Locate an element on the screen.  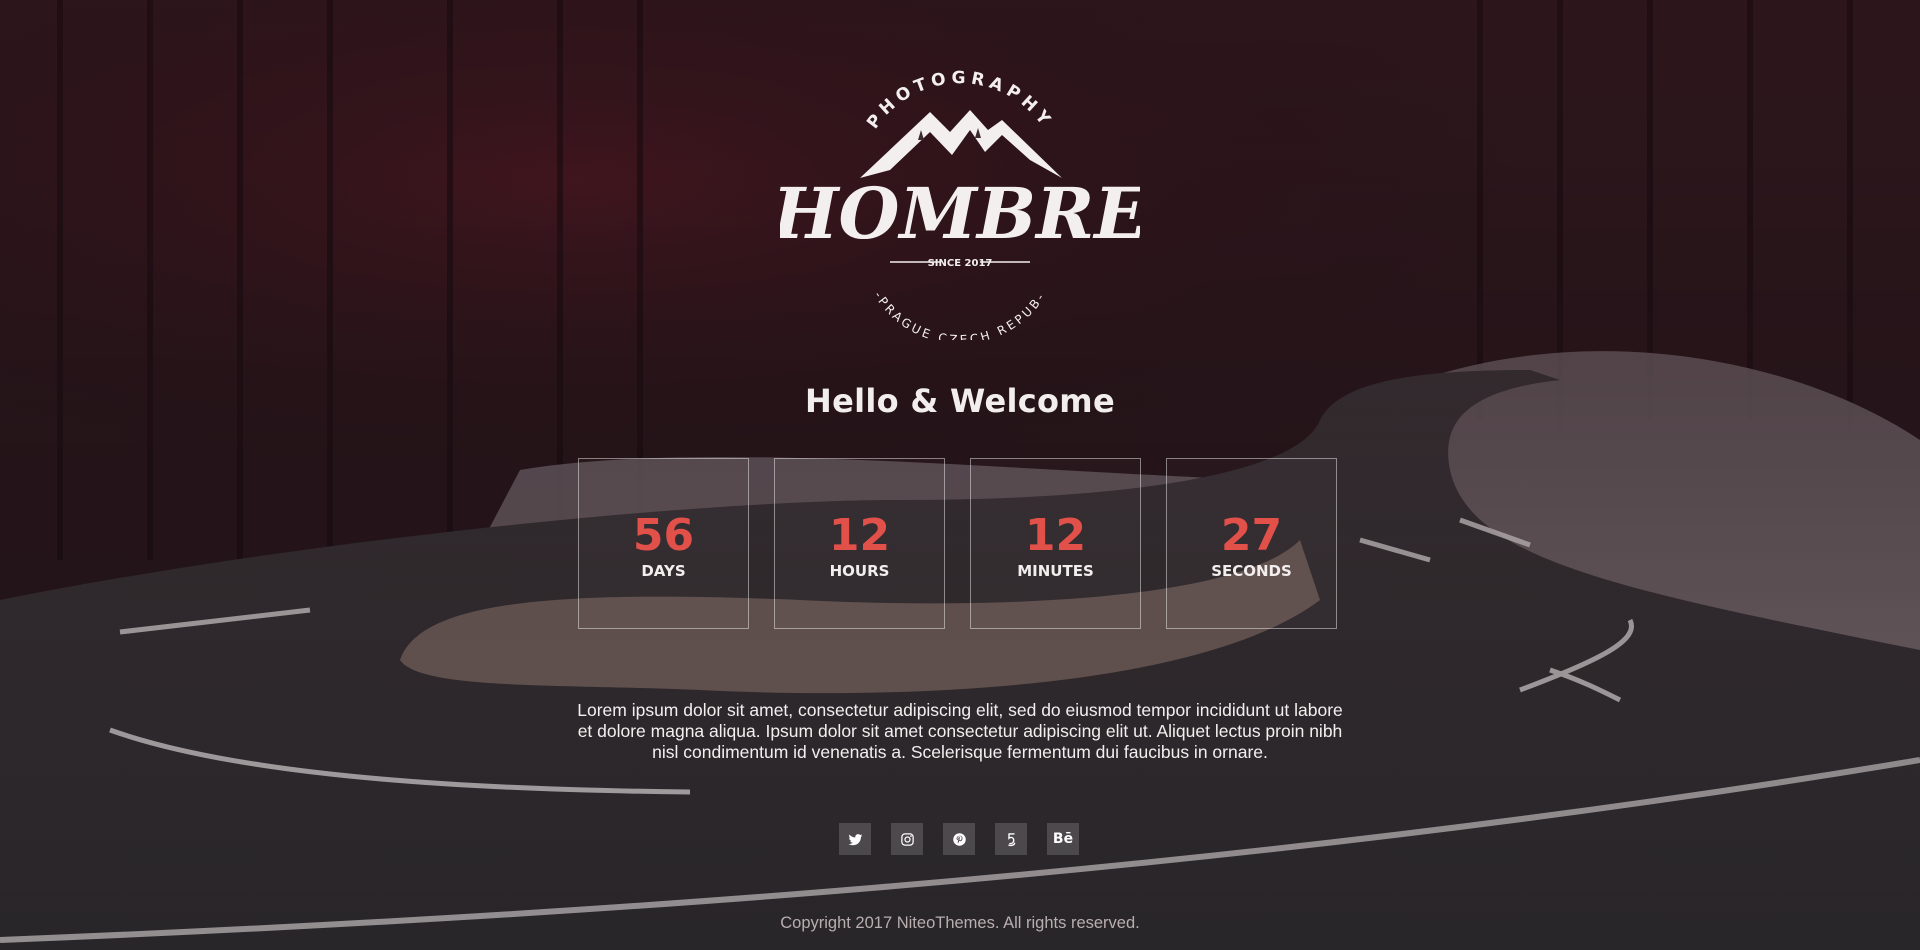
countdown-days: 56 DAYS is located at coordinates (663, 543).